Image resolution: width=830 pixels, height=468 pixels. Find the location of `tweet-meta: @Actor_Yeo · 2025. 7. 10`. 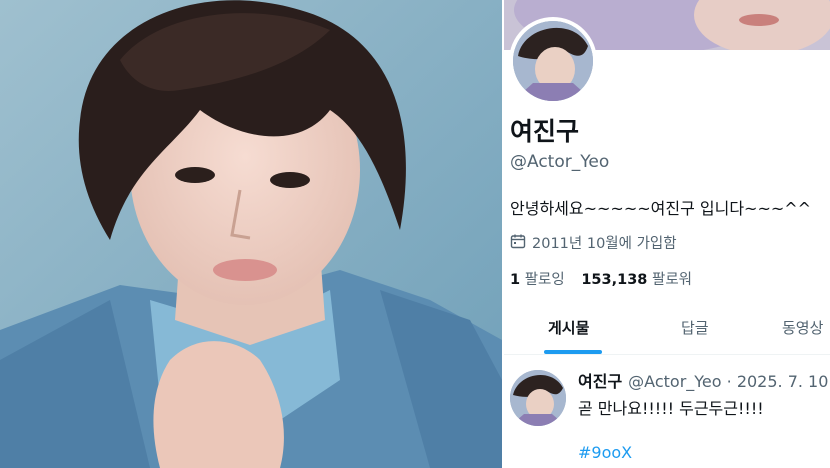

tweet-meta: @Actor_Yeo · 2025. 7. 10 is located at coordinates (728, 381).